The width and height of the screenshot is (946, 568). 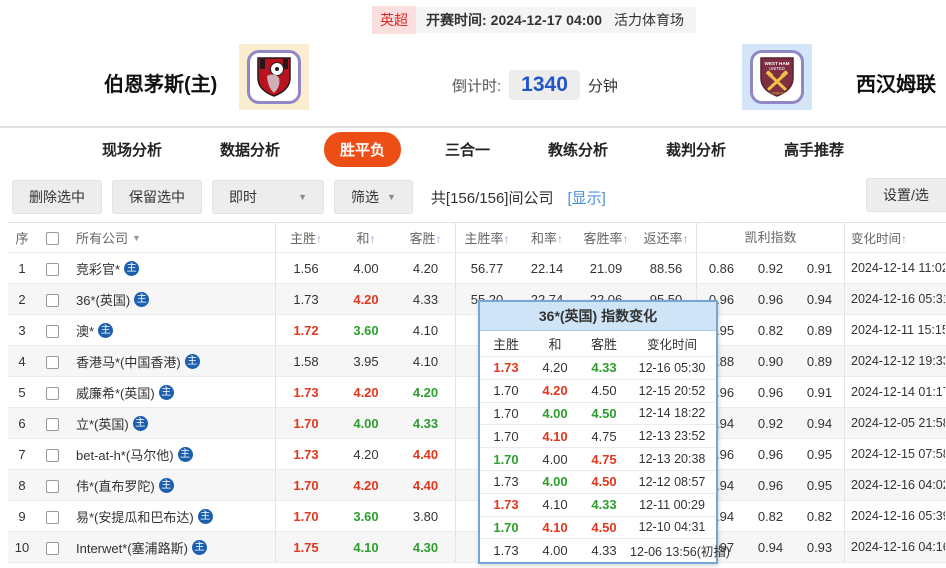 I want to click on company-cell: Interwet*(塞浦路斯) 主, so click(x=172, y=547).